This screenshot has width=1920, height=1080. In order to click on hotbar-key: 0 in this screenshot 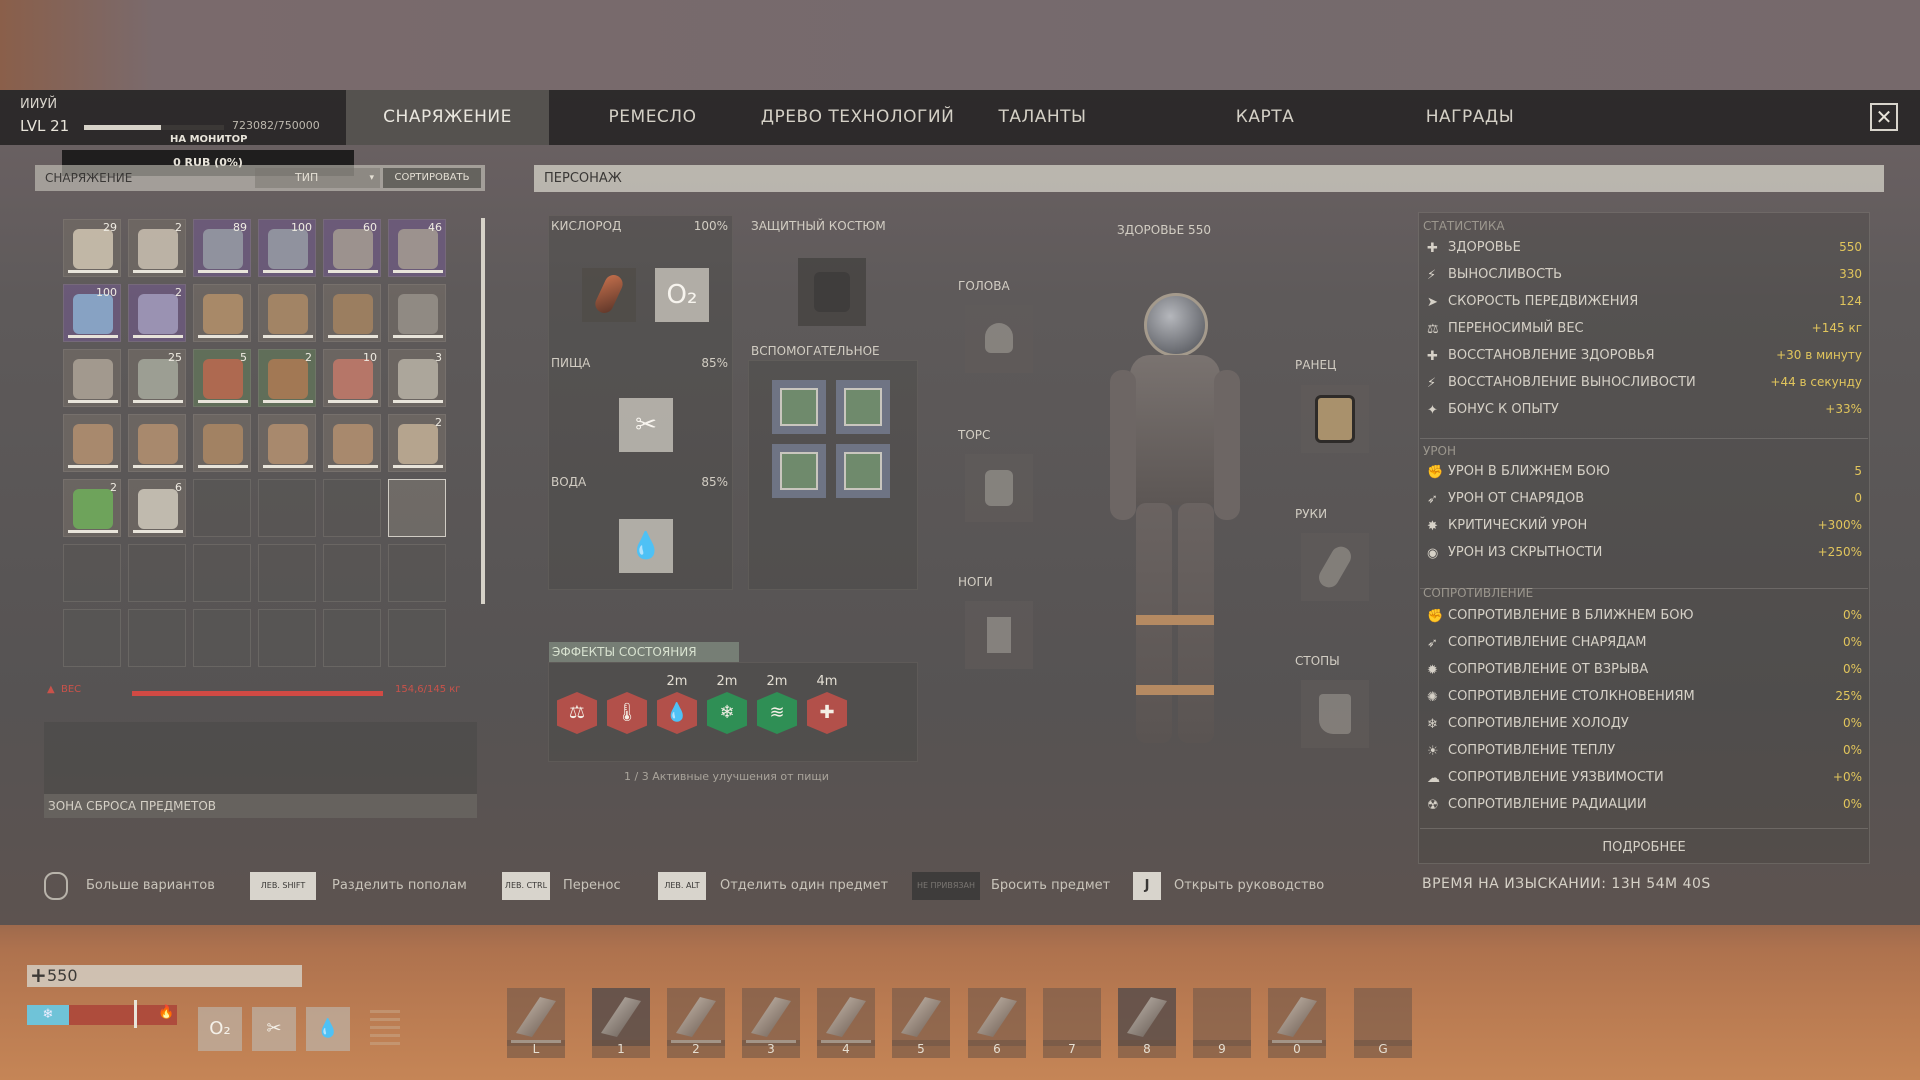, I will do `click(1297, 1049)`.